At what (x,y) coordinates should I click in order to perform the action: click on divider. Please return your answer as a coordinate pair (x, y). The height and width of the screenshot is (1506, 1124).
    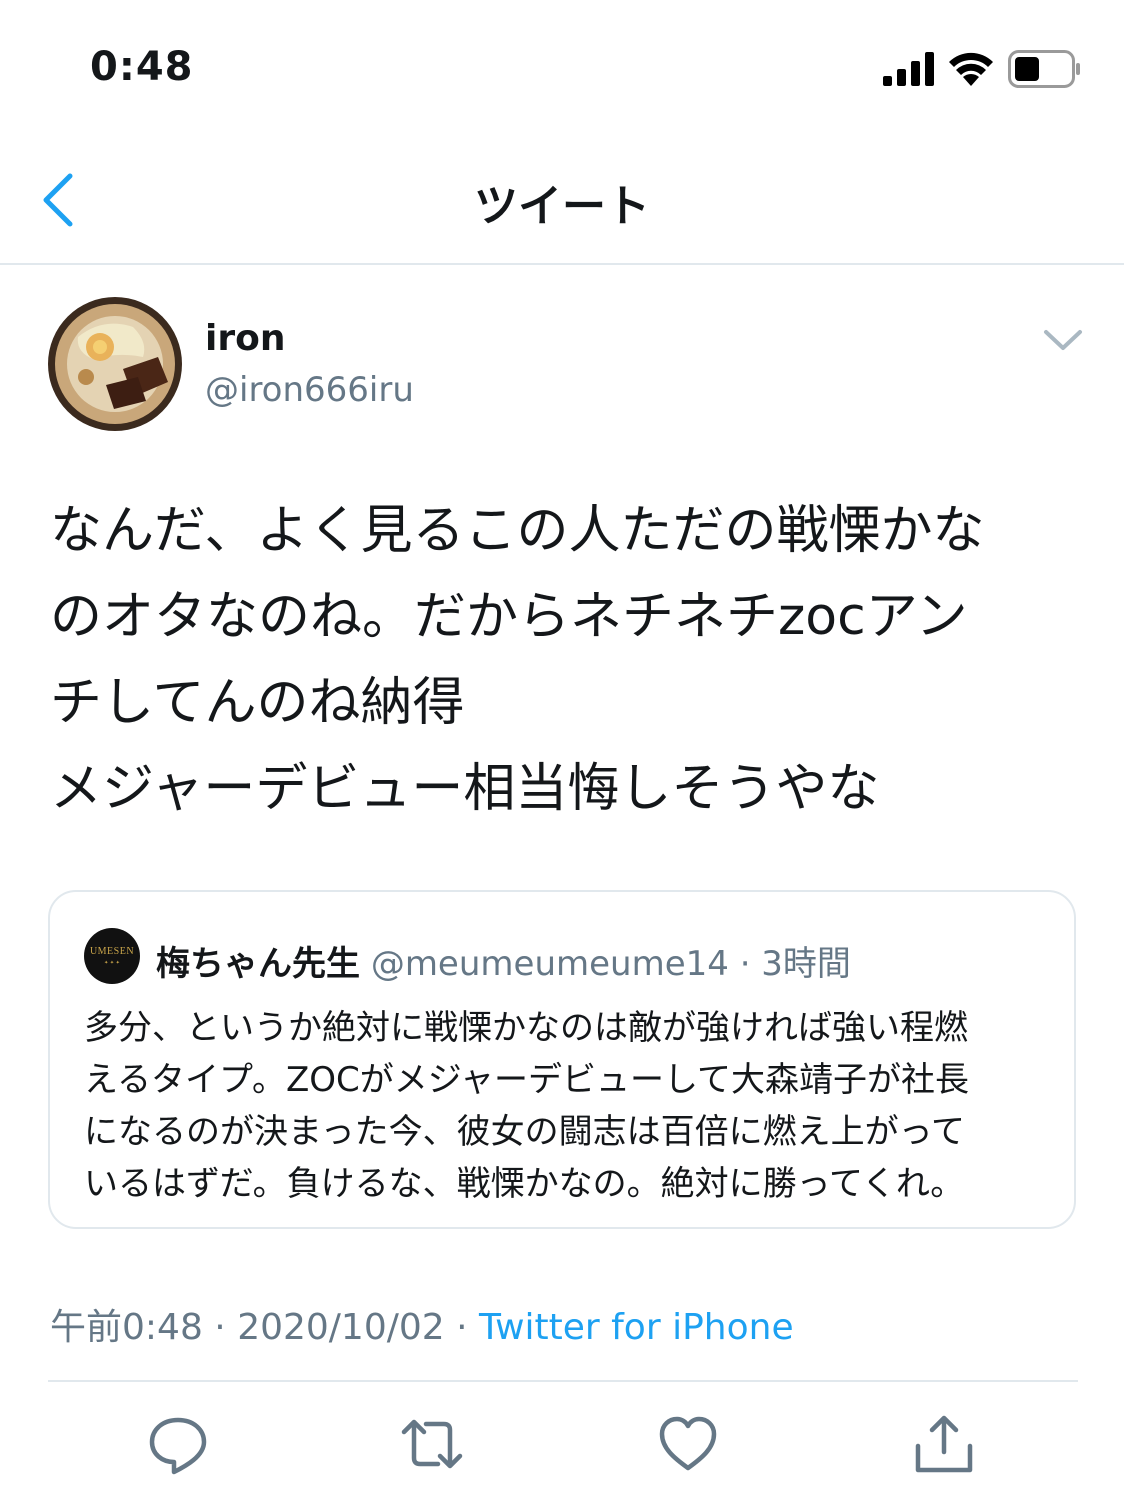
    Looking at the image, I should click on (563, 1381).